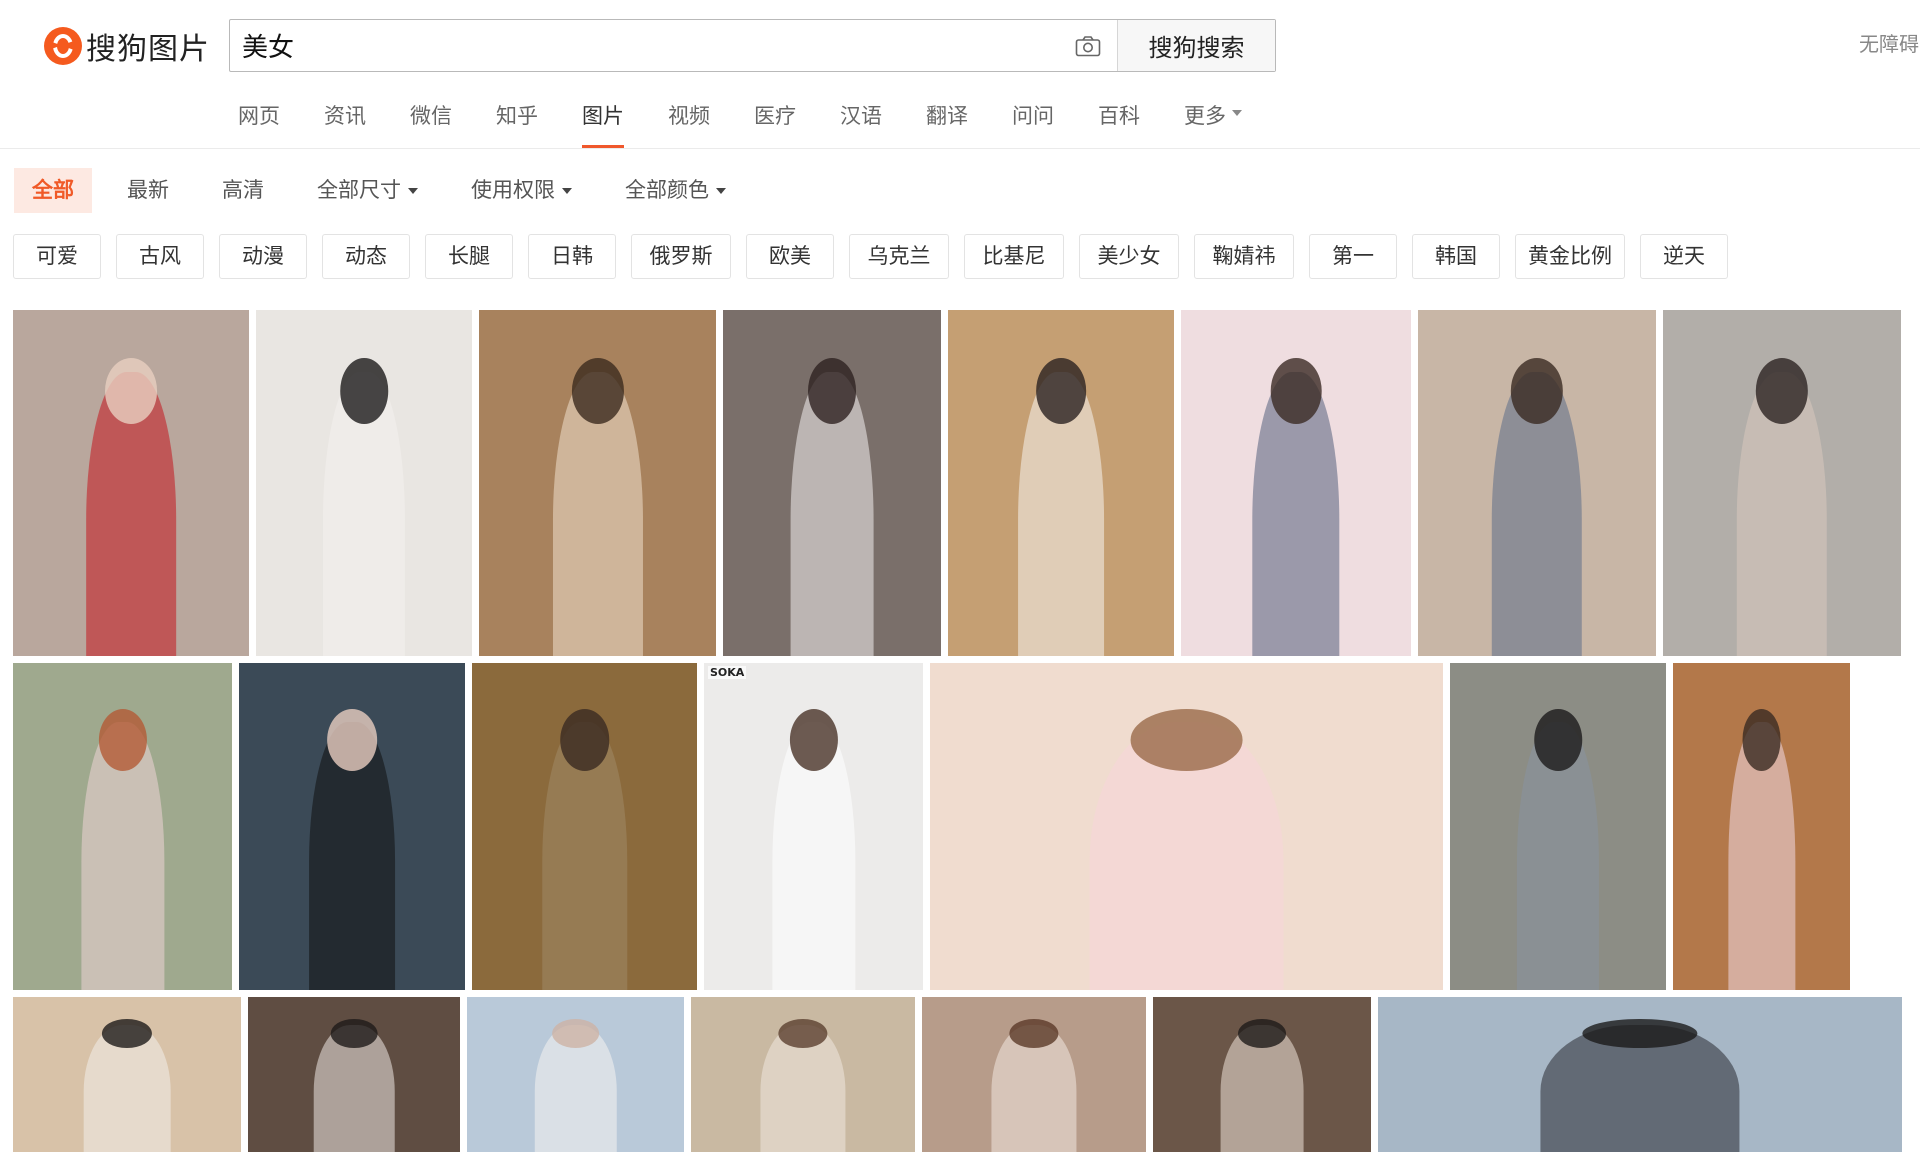 The height and width of the screenshot is (1152, 1920). Describe the element at coordinates (861, 116) in the screenshot. I see `nav-tab-label: 汉语` at that location.